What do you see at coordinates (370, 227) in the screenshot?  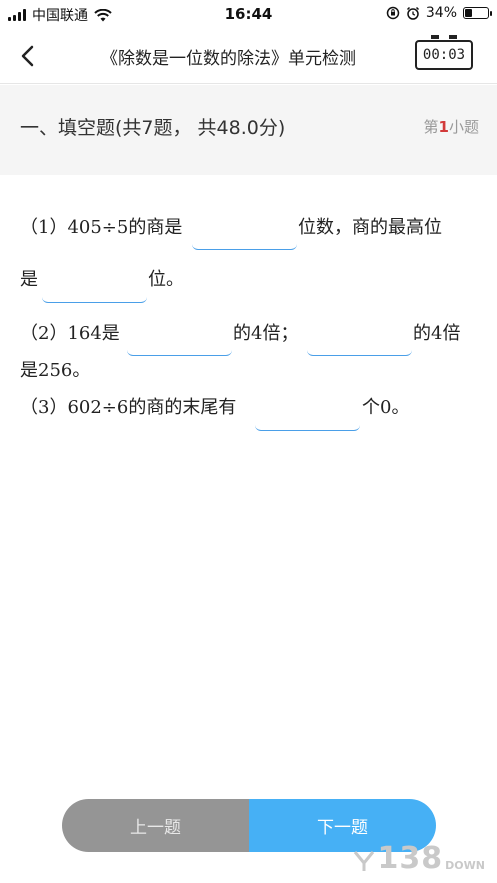 I see `q1-text-middle: 位数，商的最高位` at bounding box center [370, 227].